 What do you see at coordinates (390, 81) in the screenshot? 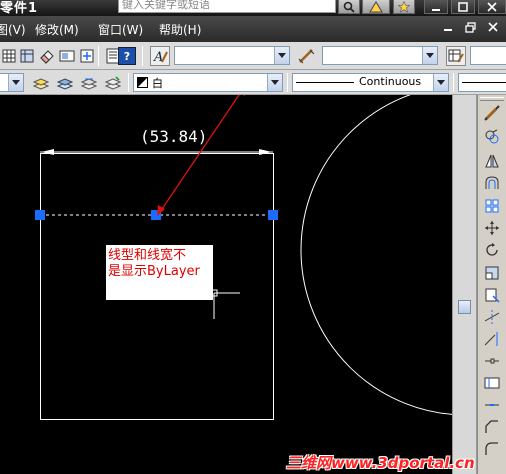
I see `linetype-value: Continuous` at bounding box center [390, 81].